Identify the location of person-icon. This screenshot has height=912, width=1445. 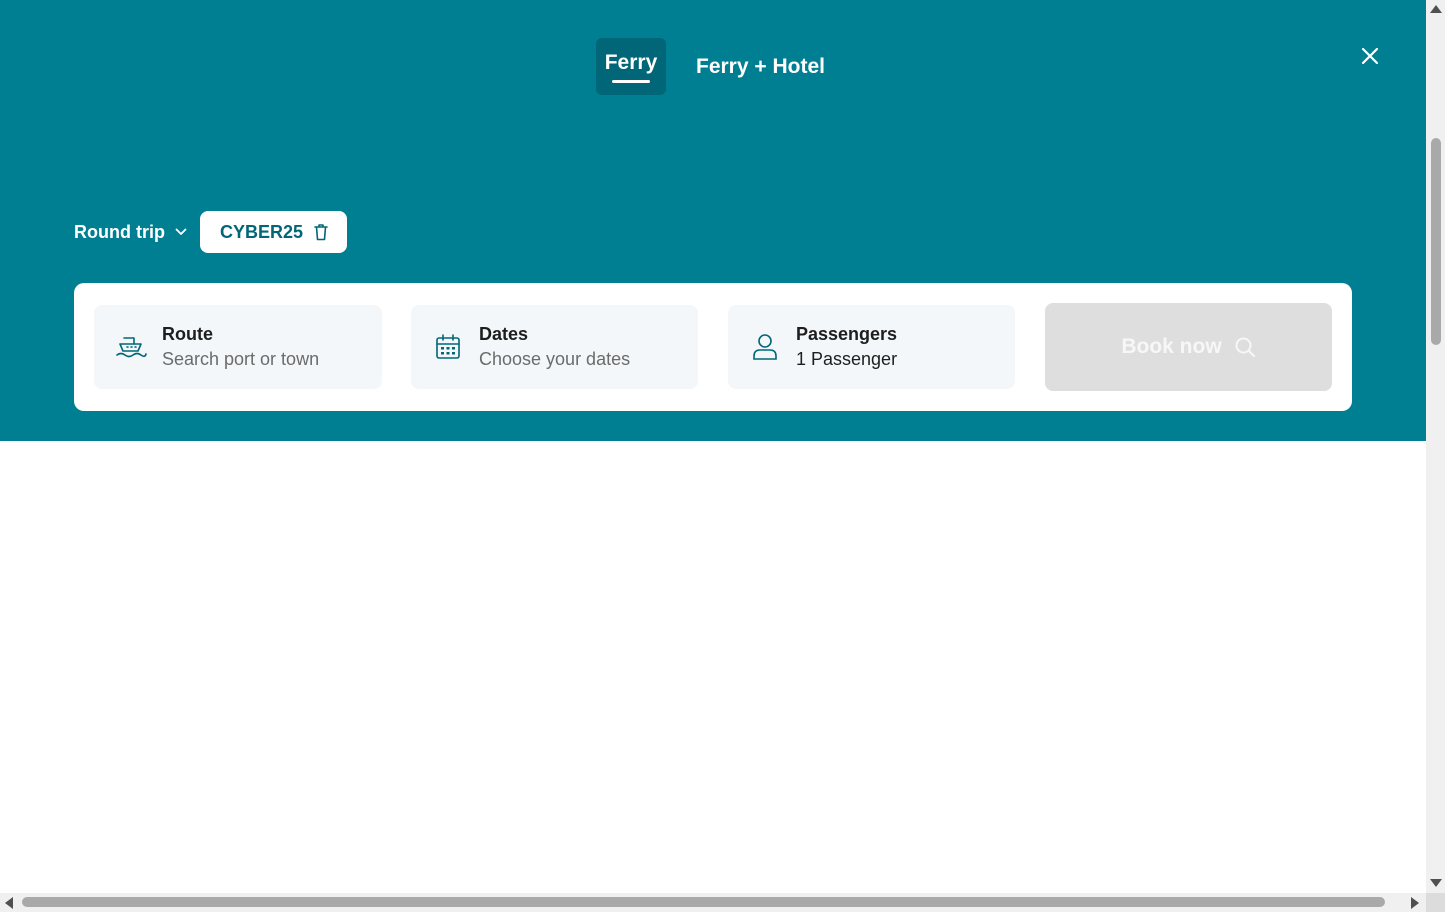
(765, 347).